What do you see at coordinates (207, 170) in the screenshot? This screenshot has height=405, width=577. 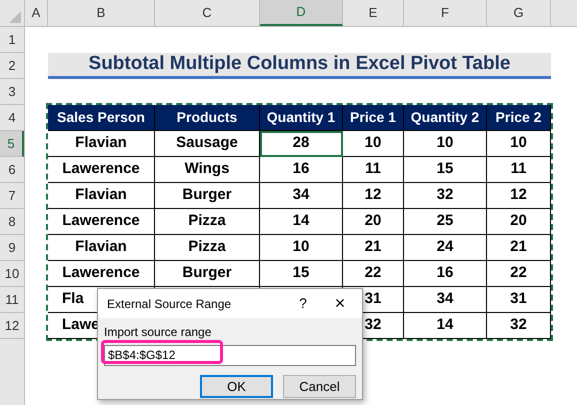 I see `table-cell: Wings` at bounding box center [207, 170].